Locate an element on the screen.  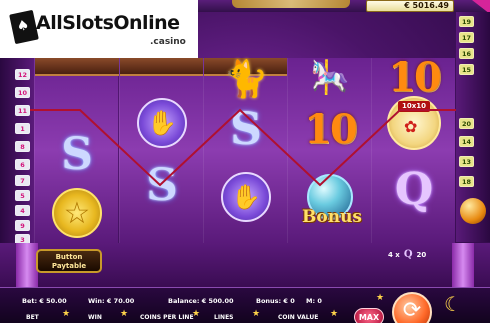
spin-icon: ⟳ is located at coordinates (412, 310).